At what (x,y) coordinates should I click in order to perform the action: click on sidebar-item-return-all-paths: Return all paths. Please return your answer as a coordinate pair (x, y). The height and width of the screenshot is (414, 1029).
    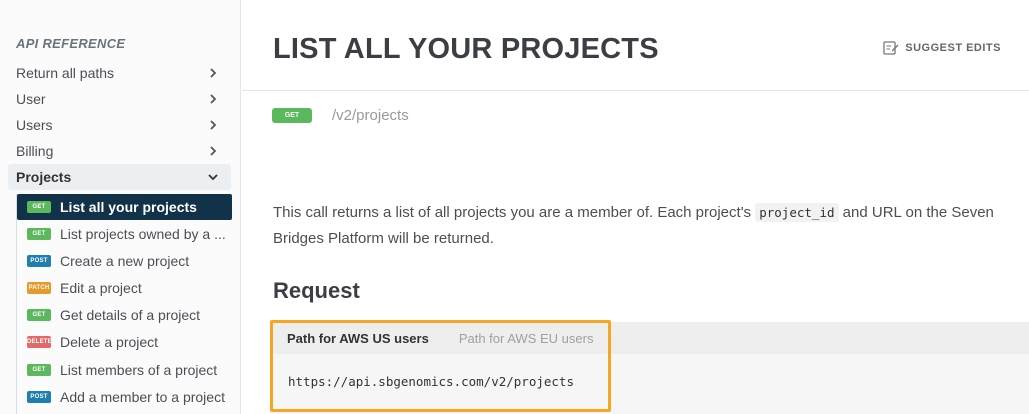
    Looking at the image, I should click on (119, 73).